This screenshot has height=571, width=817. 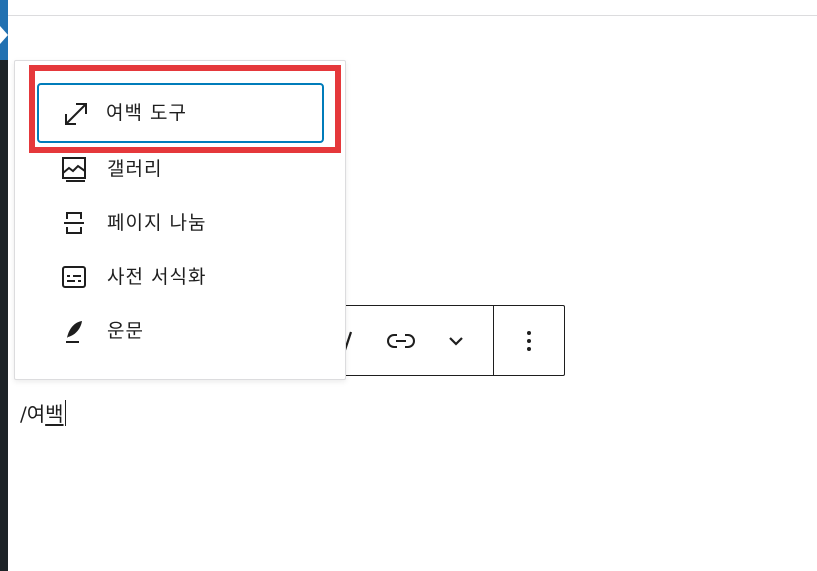 What do you see at coordinates (180, 168) in the screenshot?
I see `inserter-item-gallery: 갤러리` at bounding box center [180, 168].